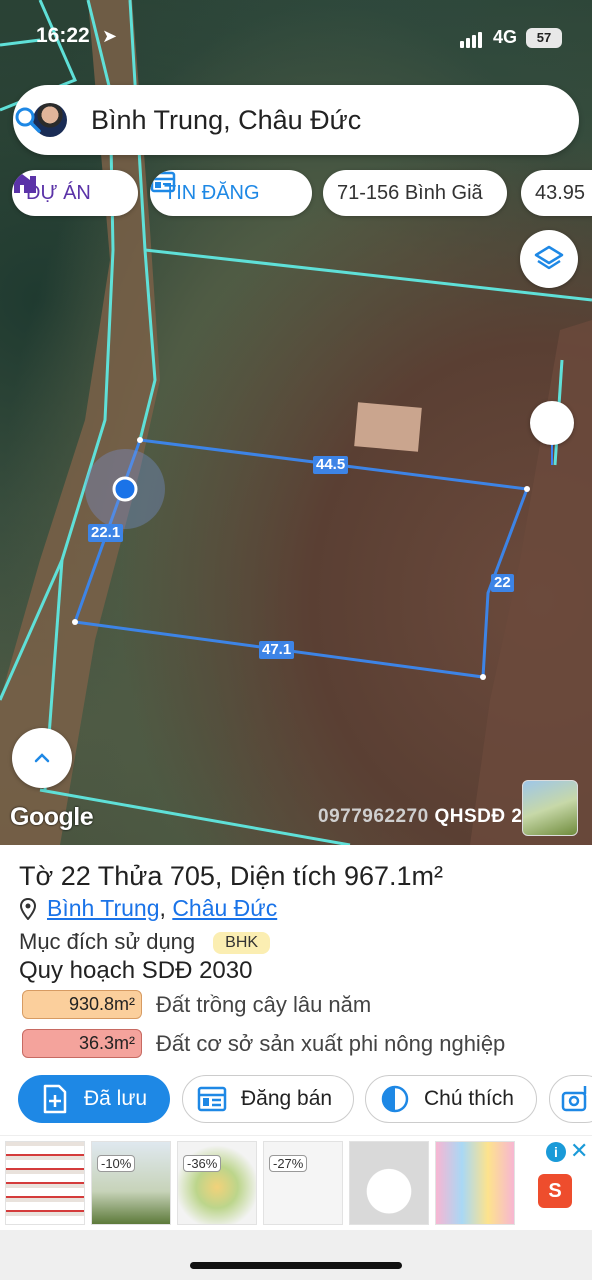 The height and width of the screenshot is (1280, 592). What do you see at coordinates (75, 193) in the screenshot?
I see `chip-du-an: DỰ ÁN` at bounding box center [75, 193].